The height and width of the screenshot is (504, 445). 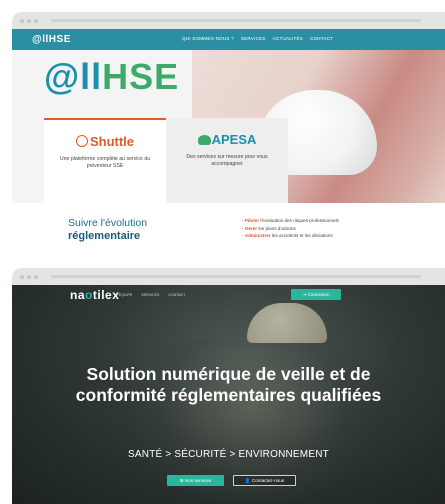 What do you see at coordinates (287, 323) in the screenshot?
I see `hardhat-image` at bounding box center [287, 323].